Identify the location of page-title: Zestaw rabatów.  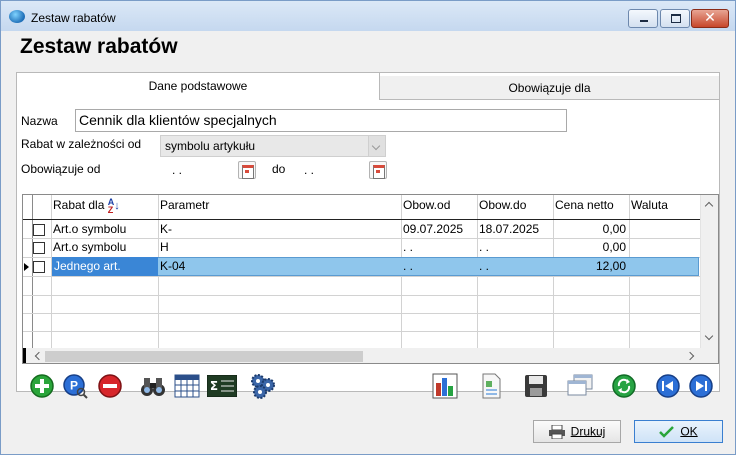
(99, 46).